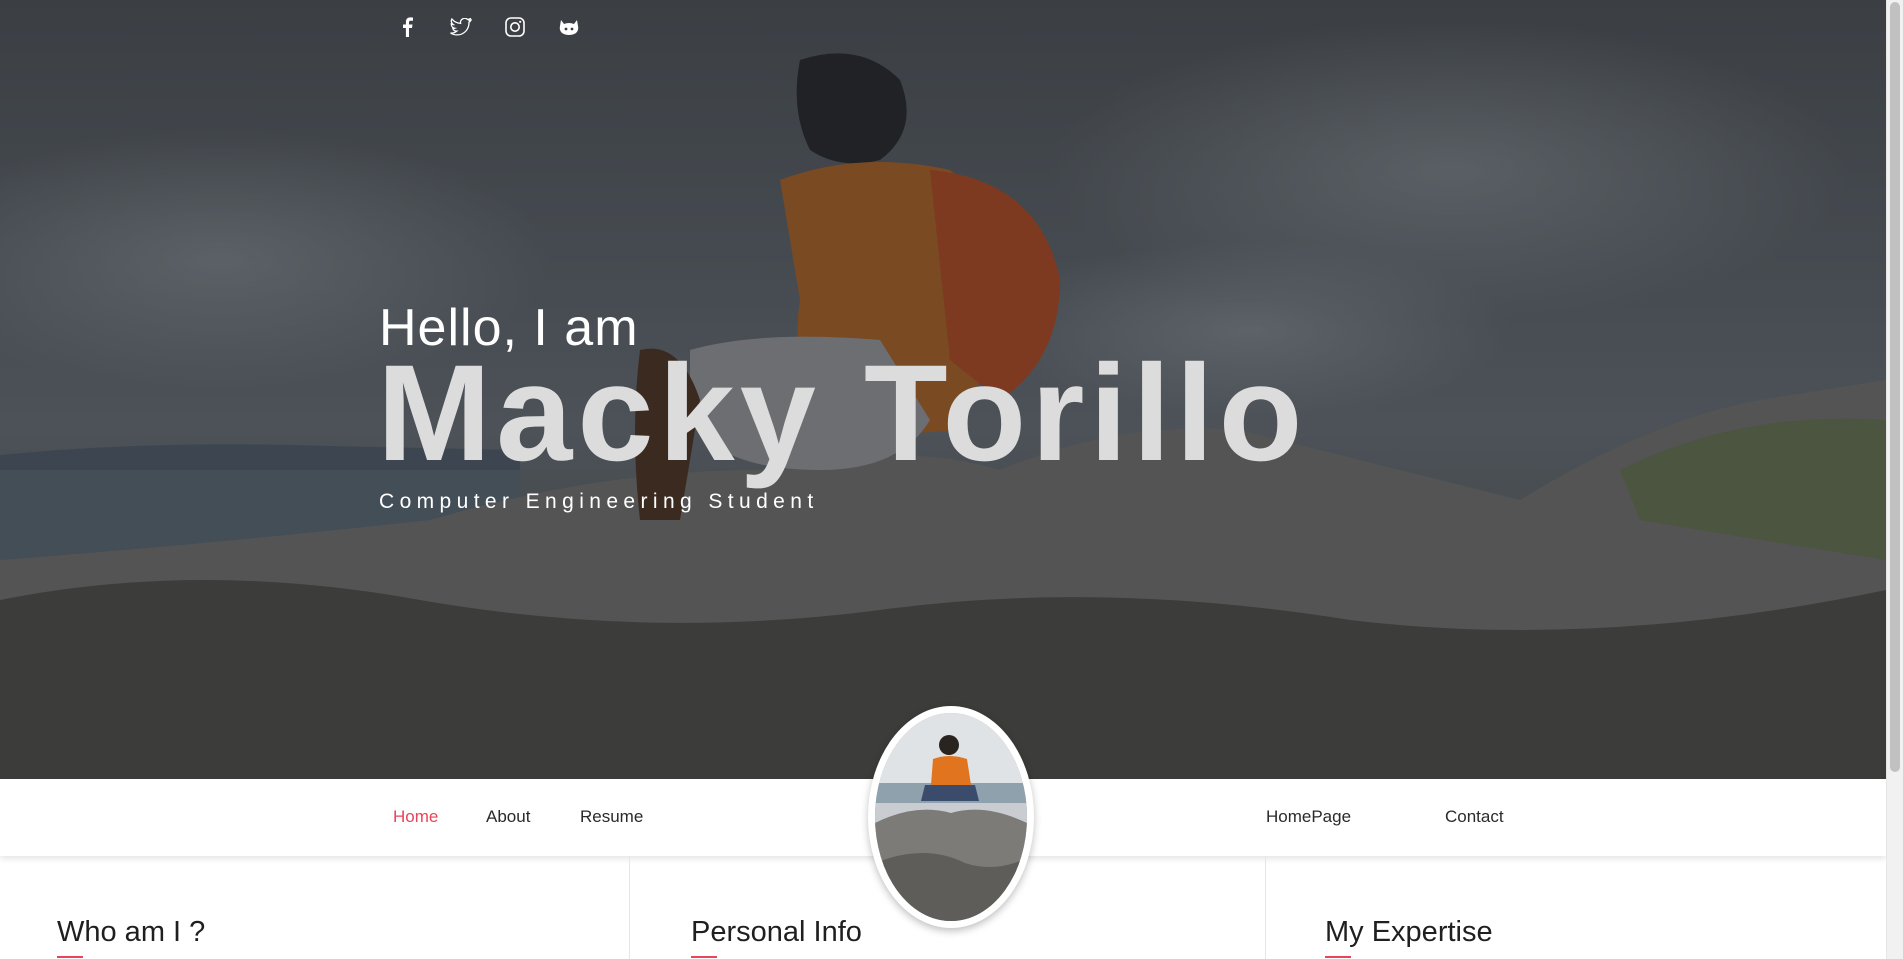  I want to click on nav-homepage: HomePage, so click(1308, 817).